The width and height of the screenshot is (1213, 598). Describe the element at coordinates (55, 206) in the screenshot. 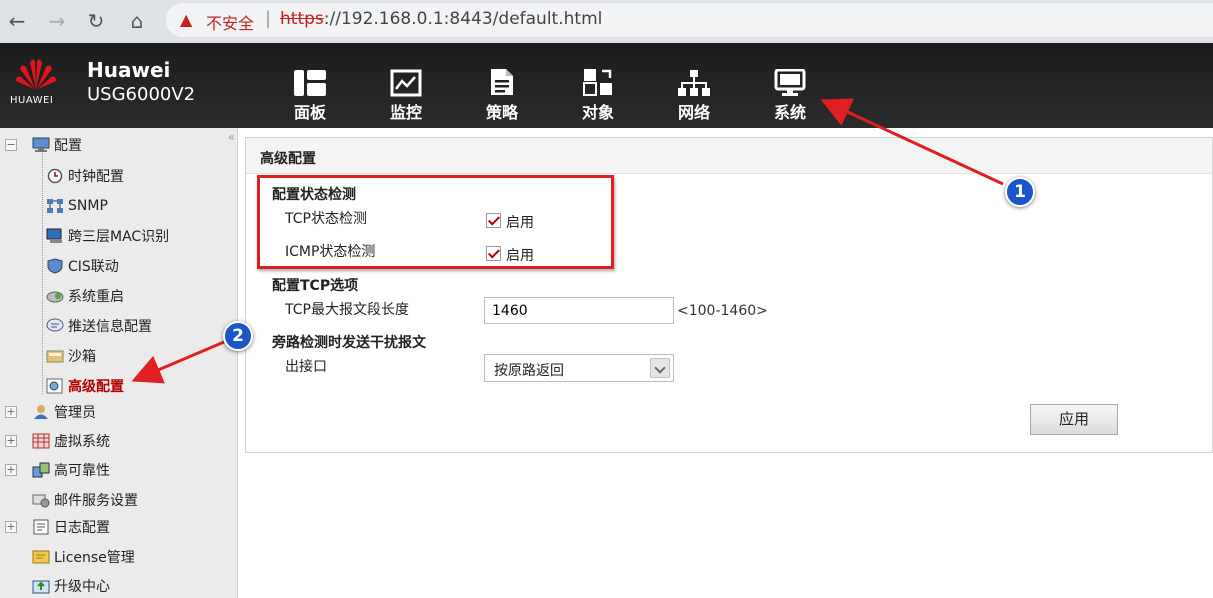

I see `snmp-icon` at that location.